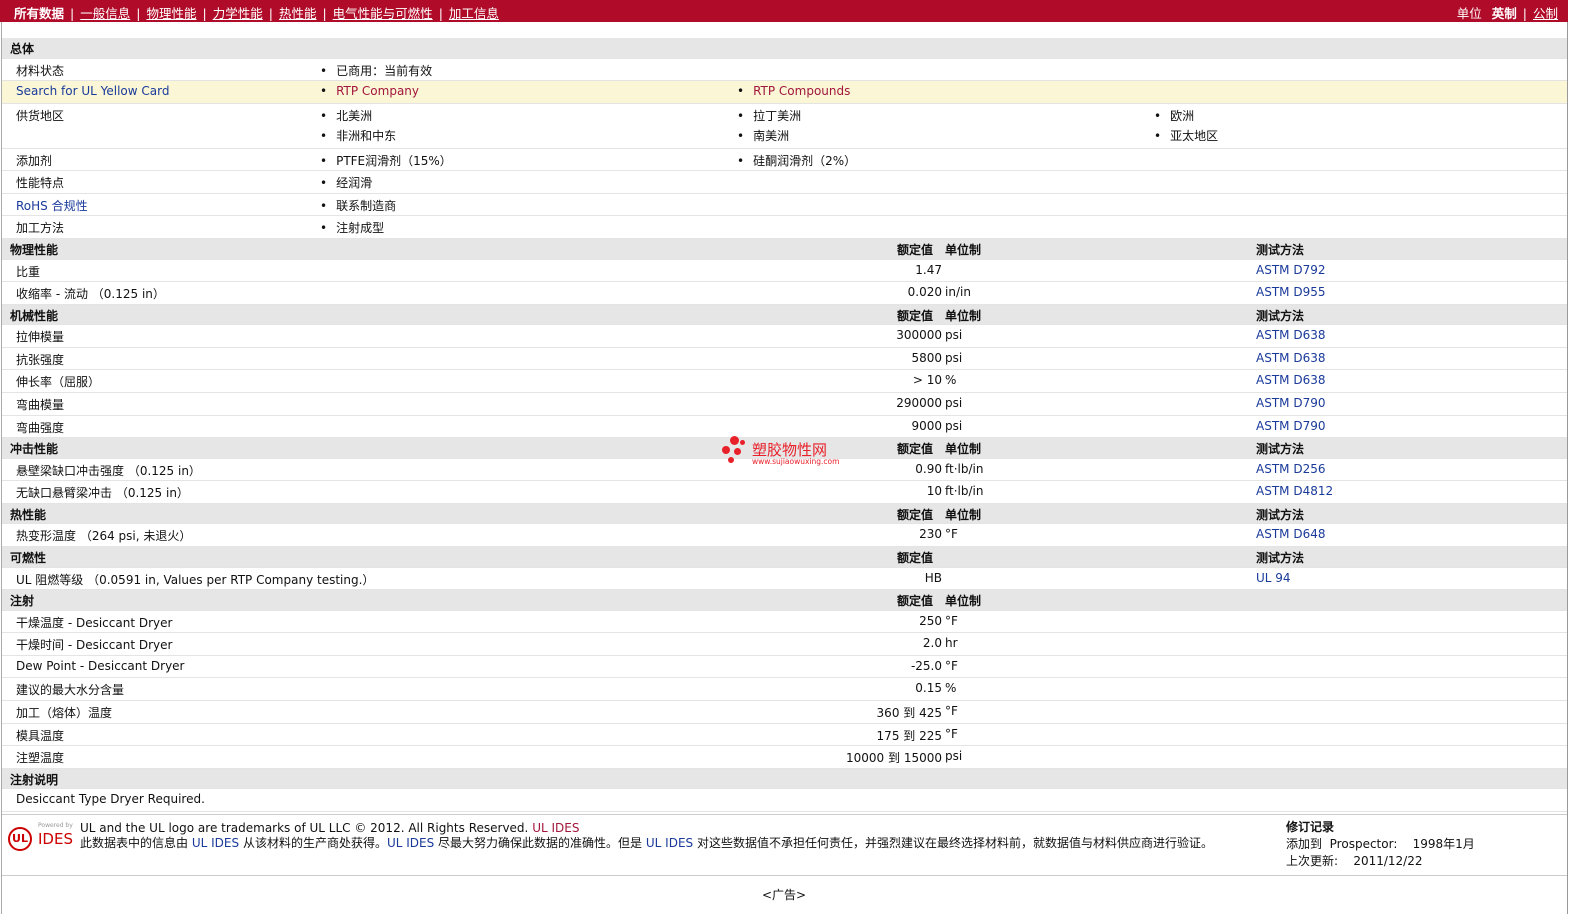 This screenshot has height=914, width=1582. I want to click on property-value: 1.47, so click(928, 269).